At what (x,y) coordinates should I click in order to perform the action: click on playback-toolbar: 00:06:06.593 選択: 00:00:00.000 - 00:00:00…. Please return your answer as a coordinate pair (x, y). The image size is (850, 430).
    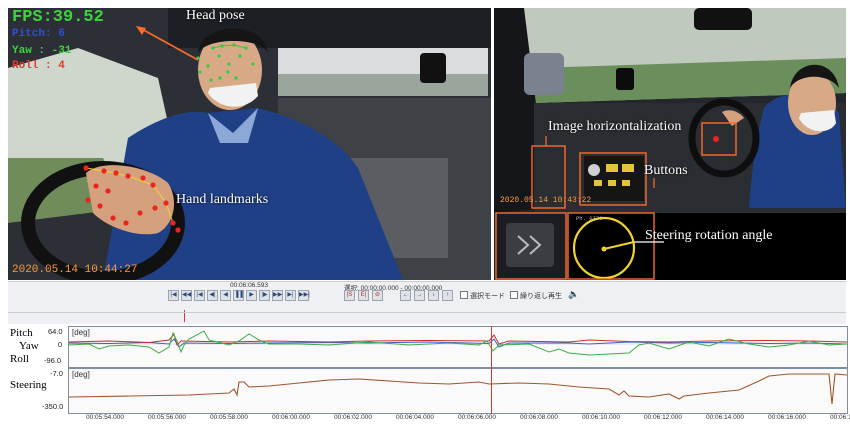
    Looking at the image, I should click on (427, 302).